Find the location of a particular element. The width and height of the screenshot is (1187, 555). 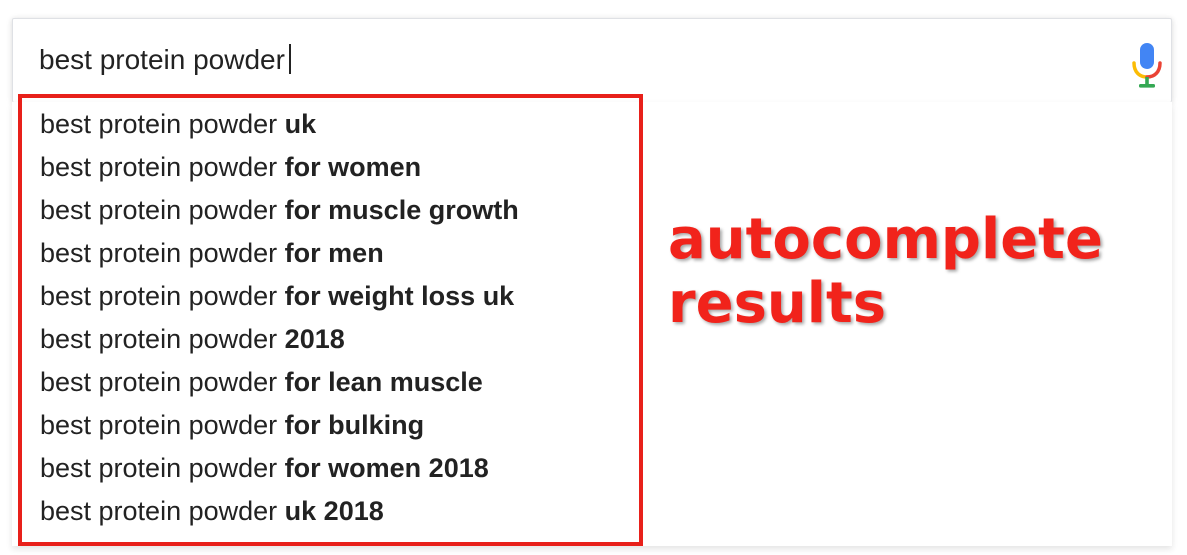

annotation-label: autocomplete results is located at coordinates (885, 272).